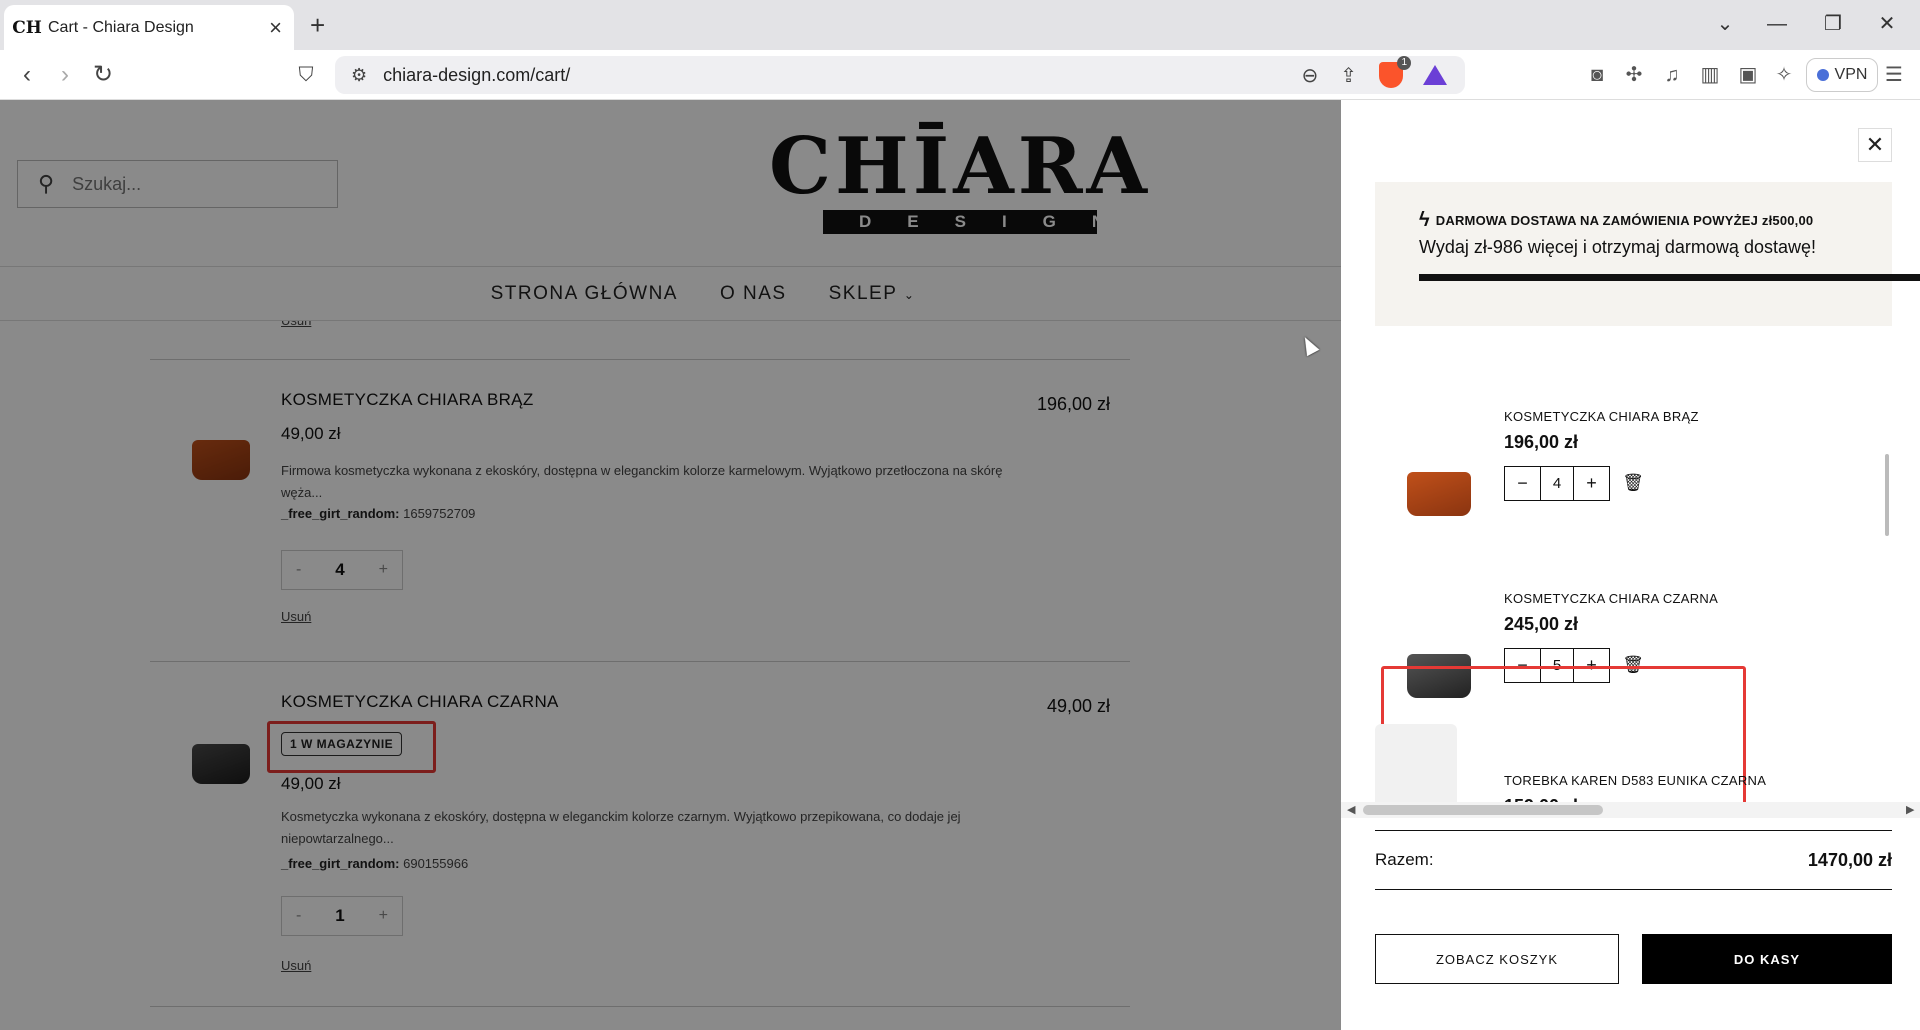  What do you see at coordinates (1784, 75) in the screenshot?
I see `leo-ai-icon: ✧` at bounding box center [1784, 75].